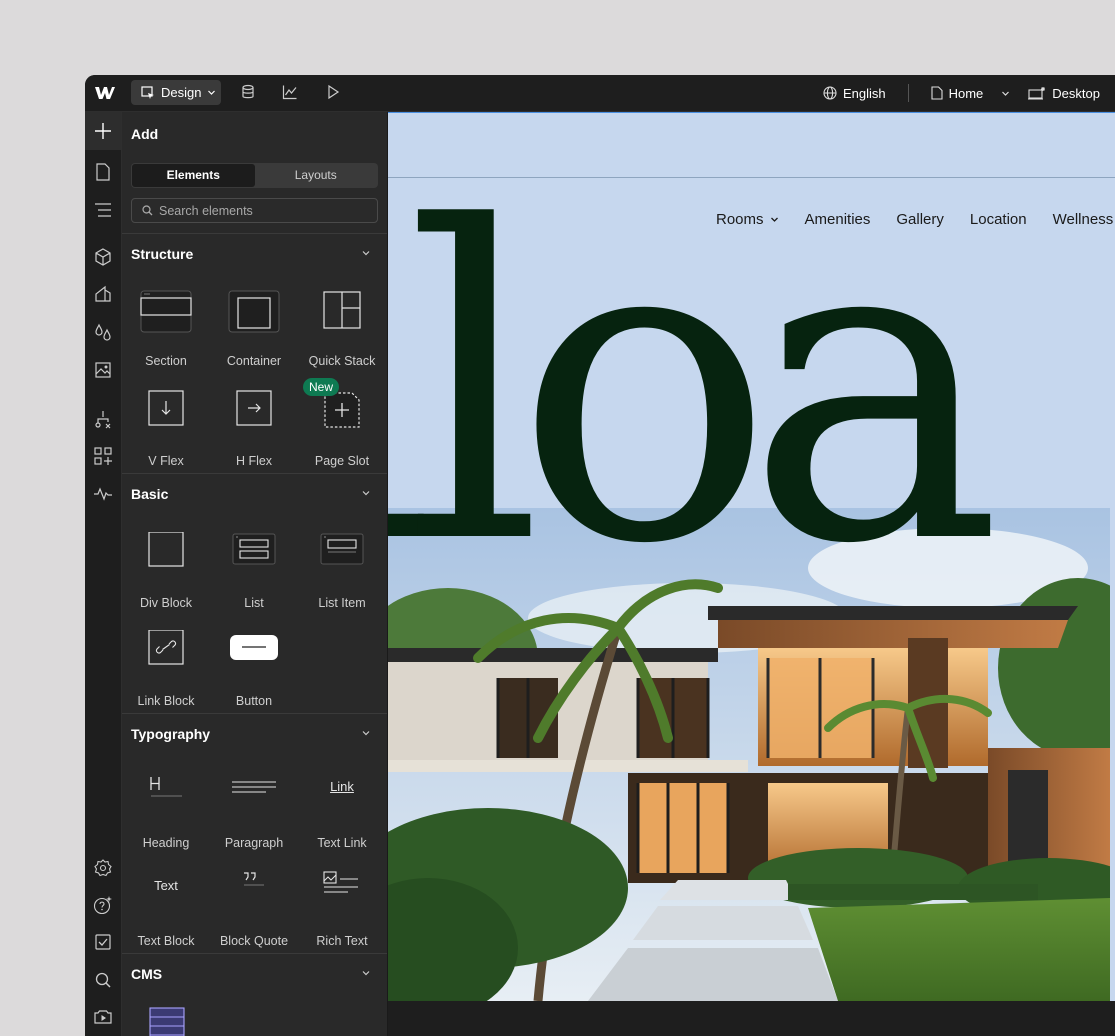 This screenshot has height=1036, width=1115. Describe the element at coordinates (103, 494) in the screenshot. I see `activity-pulse-icon` at that location.